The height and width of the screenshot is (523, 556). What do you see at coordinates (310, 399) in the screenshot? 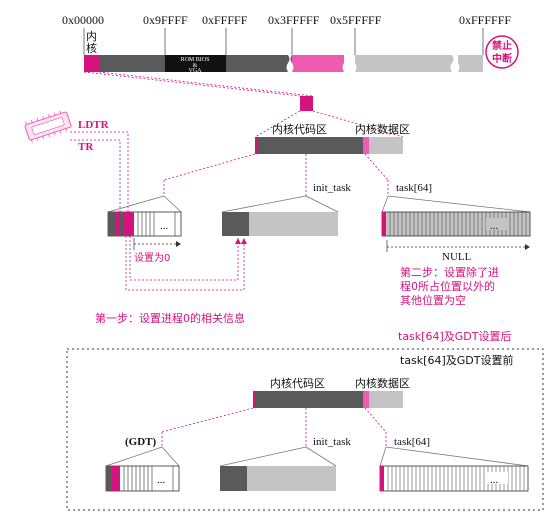
I see `before-kernel-code-block` at bounding box center [310, 399].